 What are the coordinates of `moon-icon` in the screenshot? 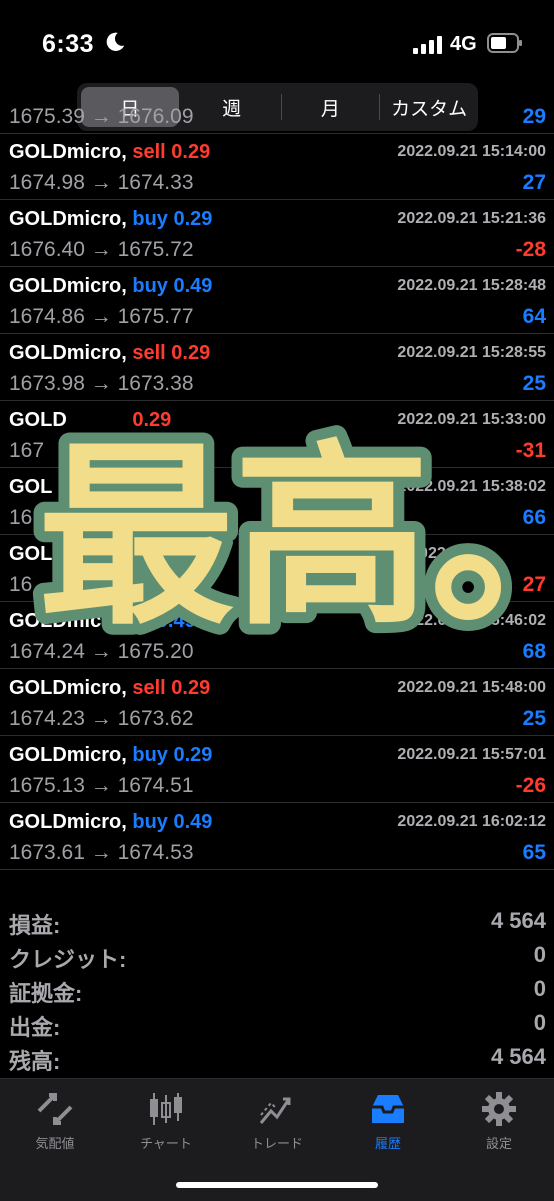 It's located at (115, 41).